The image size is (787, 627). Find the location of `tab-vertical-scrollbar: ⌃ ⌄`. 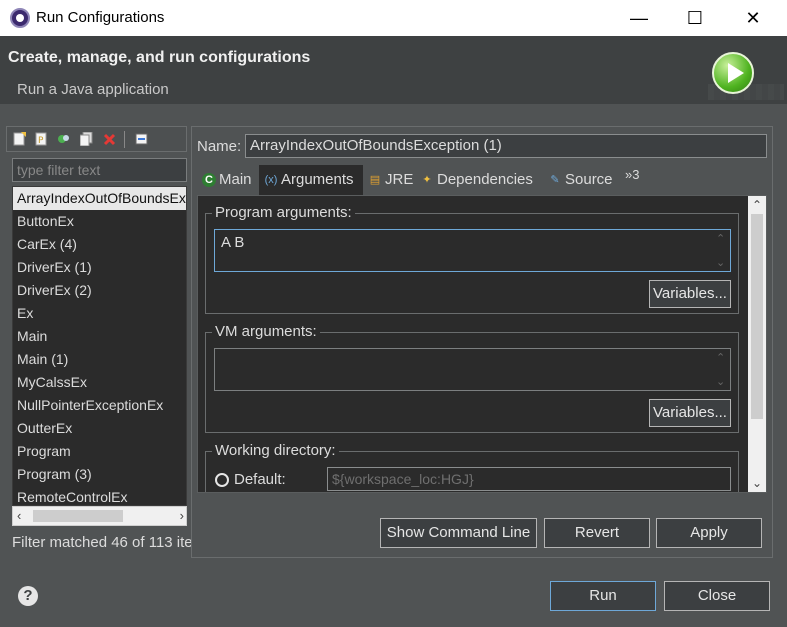

tab-vertical-scrollbar: ⌃ ⌄ is located at coordinates (757, 344).